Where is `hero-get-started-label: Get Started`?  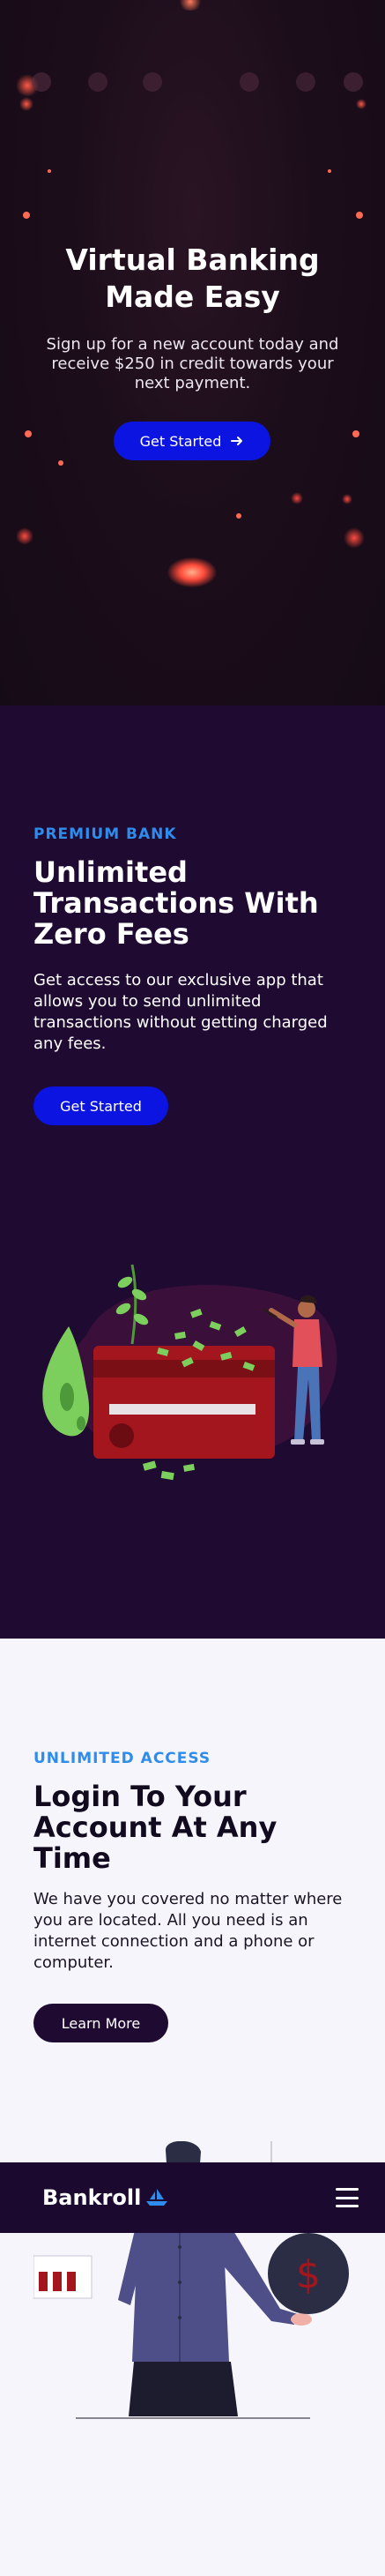
hero-get-started-label: Get Started is located at coordinates (181, 441).